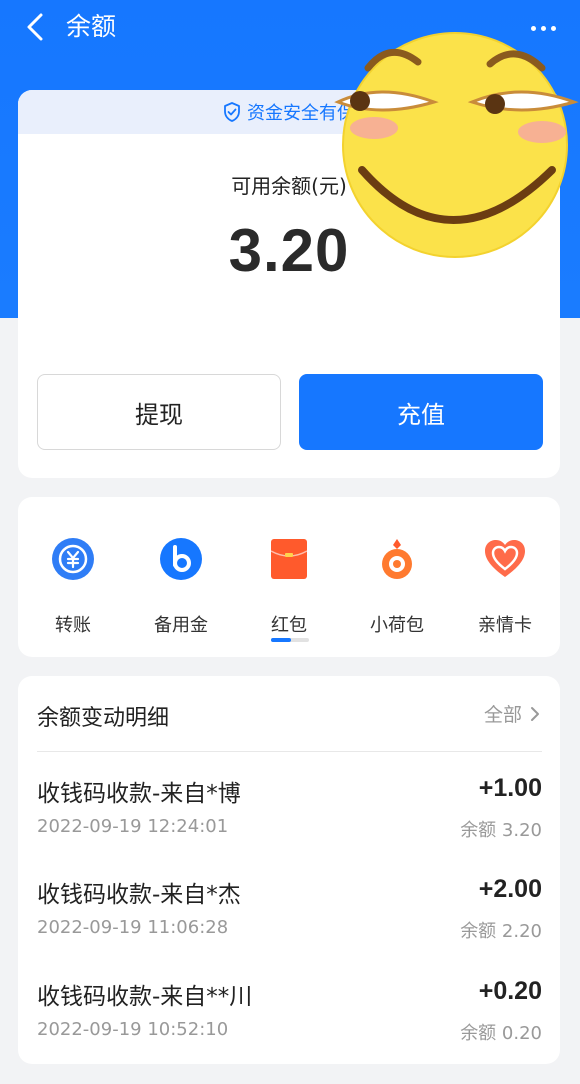  I want to click on chevron-right-icon, so click(535, 713).